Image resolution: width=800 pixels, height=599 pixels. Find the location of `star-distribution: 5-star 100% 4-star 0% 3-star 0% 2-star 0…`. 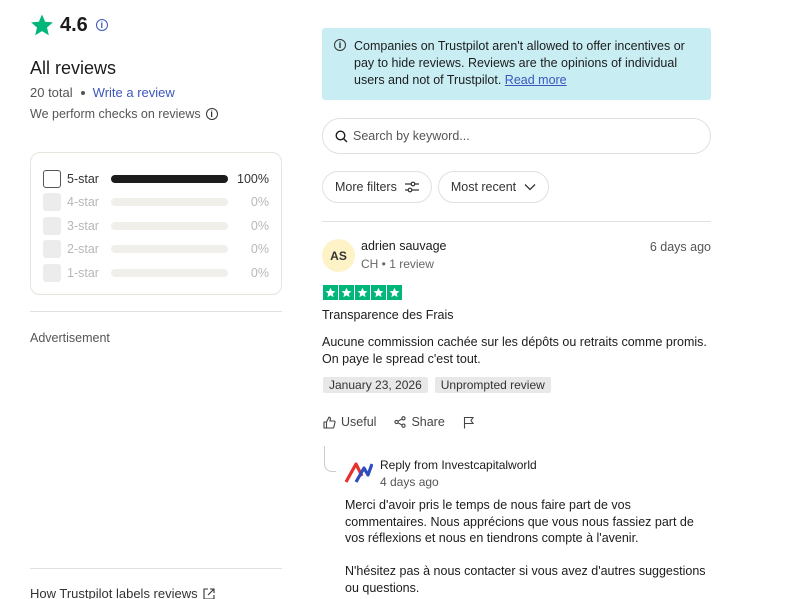

star-distribution: 5-star 100% 4-star 0% 3-star 0% 2-star 0… is located at coordinates (156, 223).